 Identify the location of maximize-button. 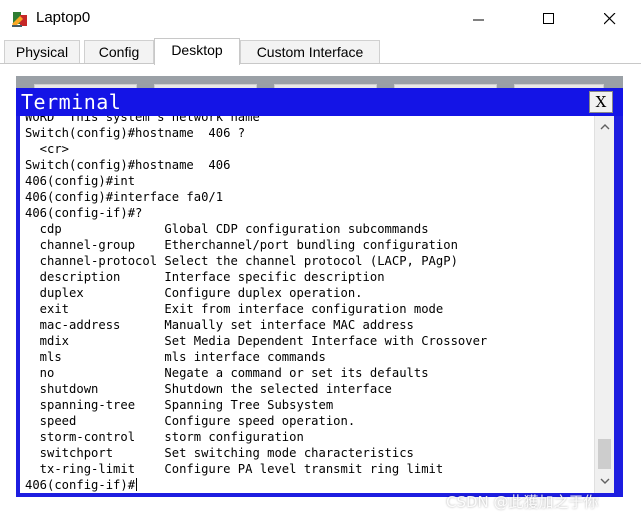
(549, 19).